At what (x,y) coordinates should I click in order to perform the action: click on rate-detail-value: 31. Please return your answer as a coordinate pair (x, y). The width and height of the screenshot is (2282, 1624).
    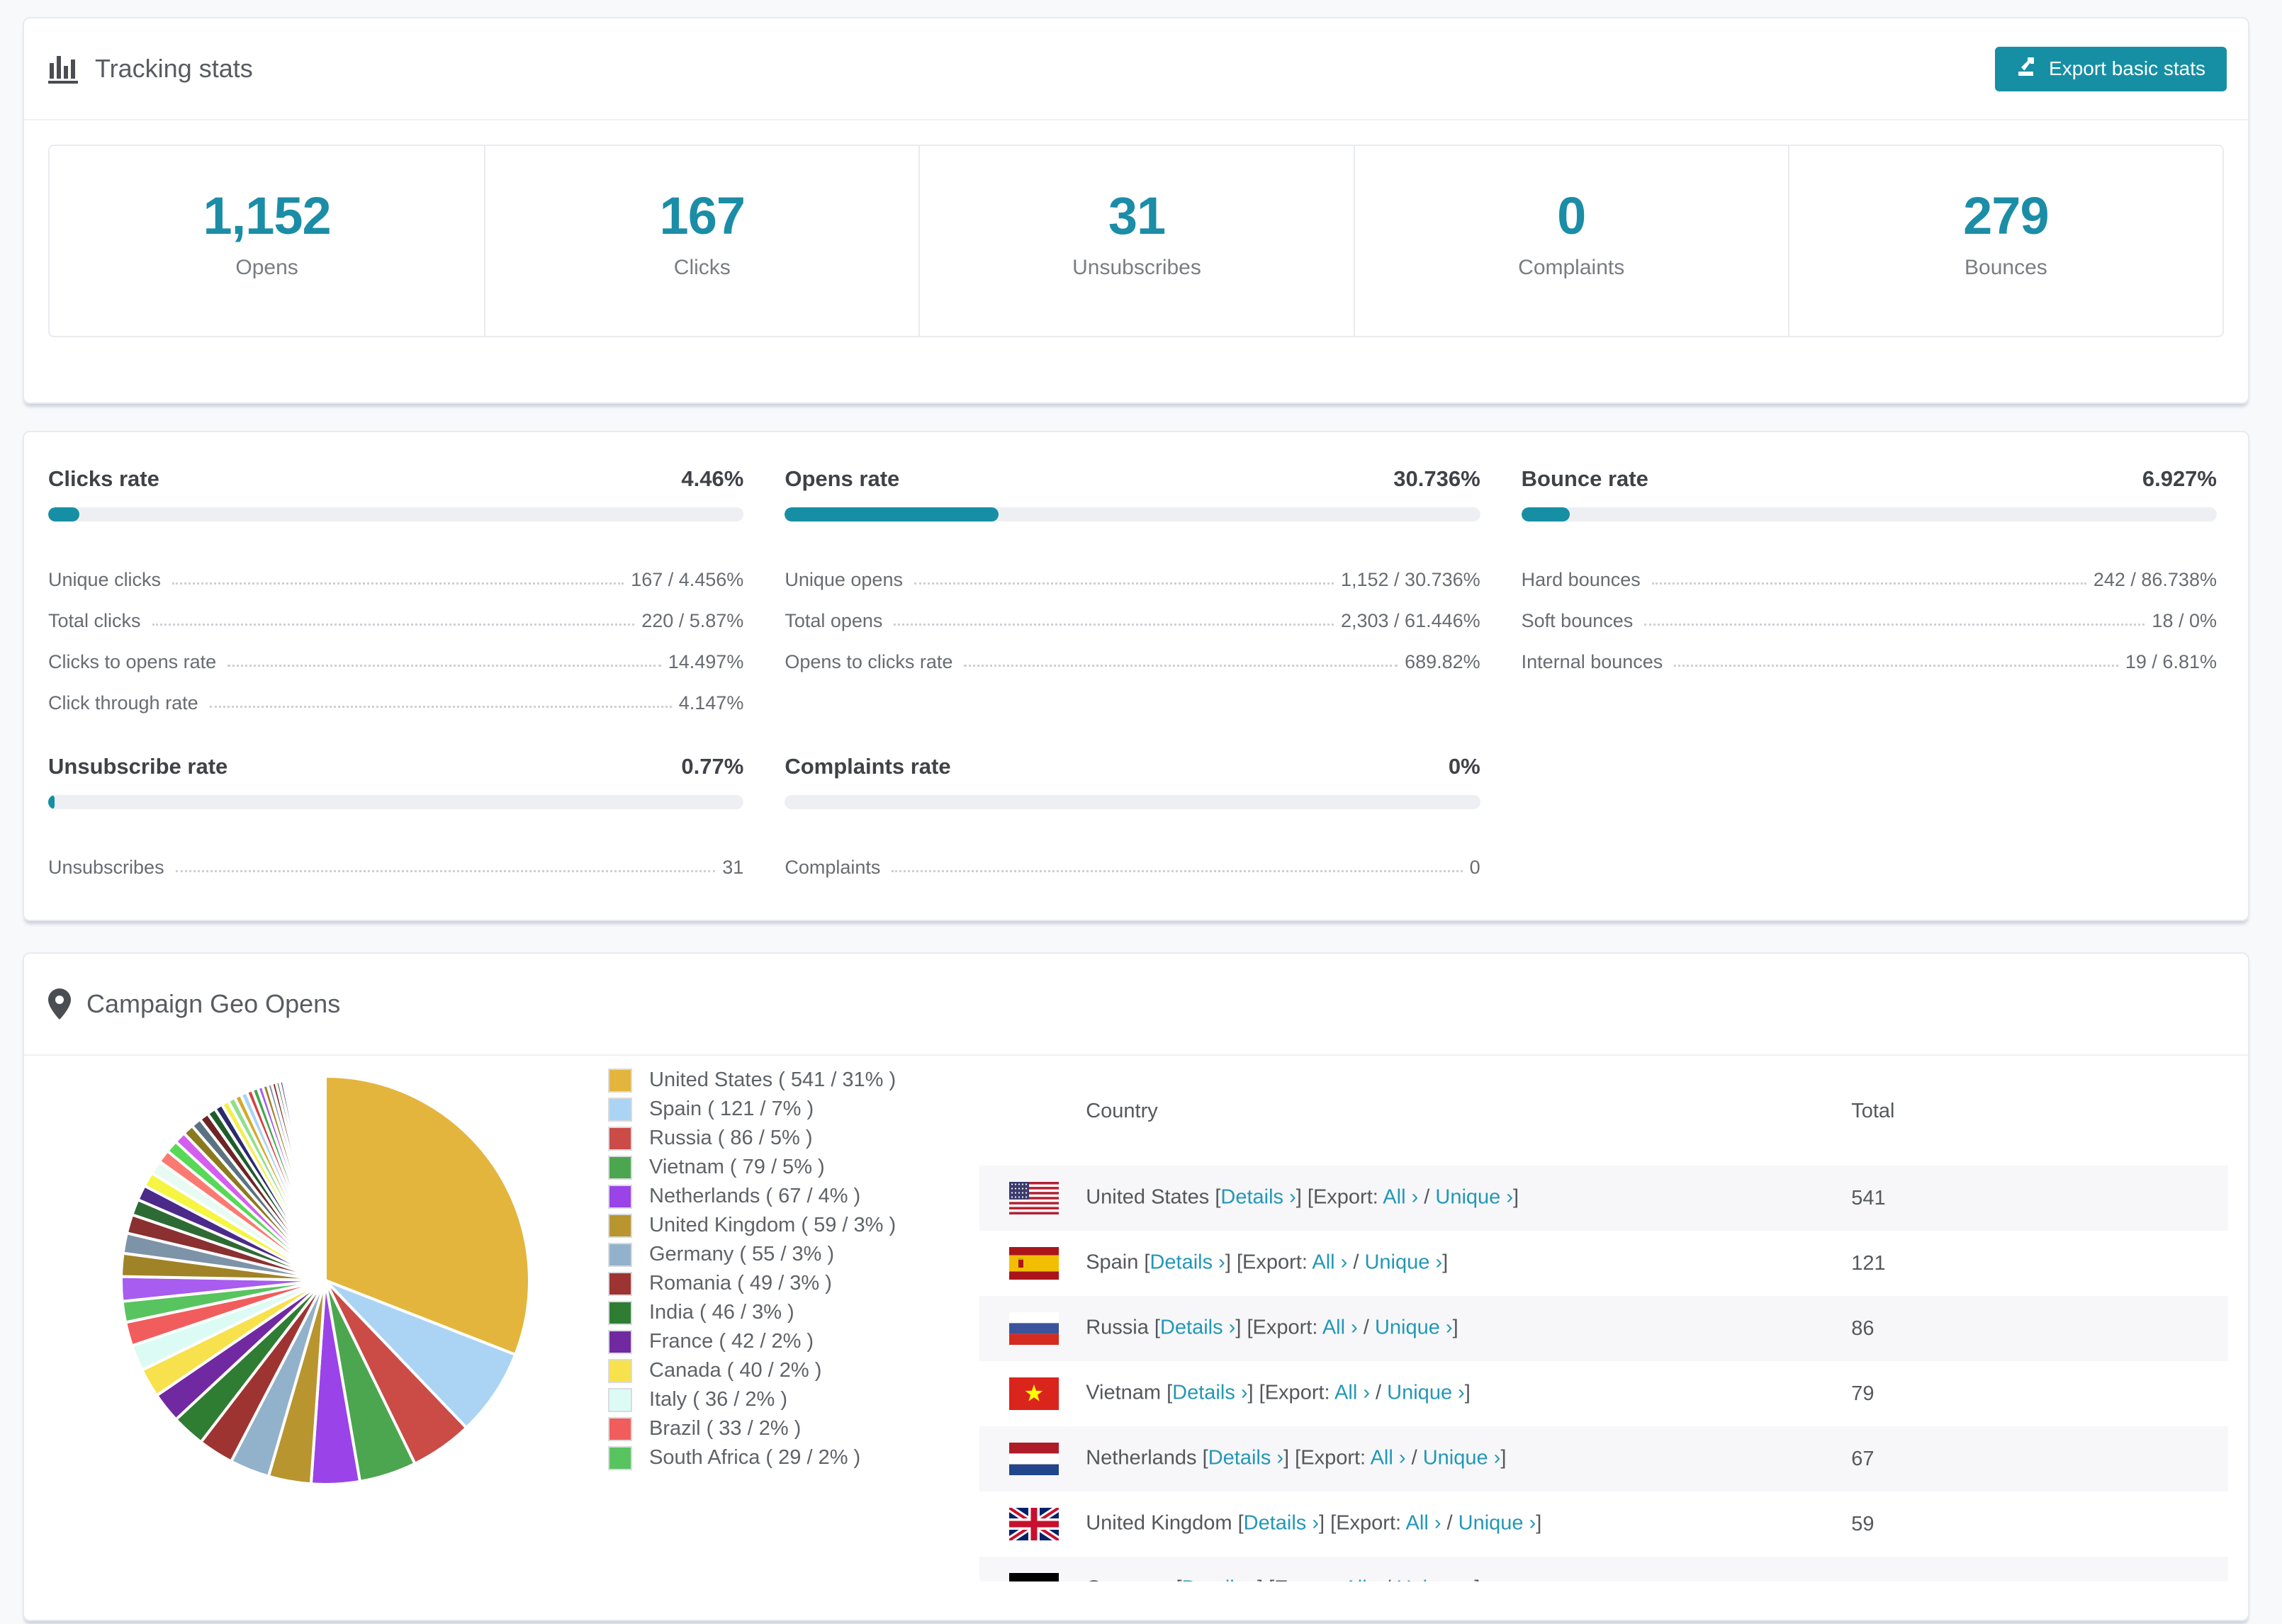
    Looking at the image, I should click on (733, 868).